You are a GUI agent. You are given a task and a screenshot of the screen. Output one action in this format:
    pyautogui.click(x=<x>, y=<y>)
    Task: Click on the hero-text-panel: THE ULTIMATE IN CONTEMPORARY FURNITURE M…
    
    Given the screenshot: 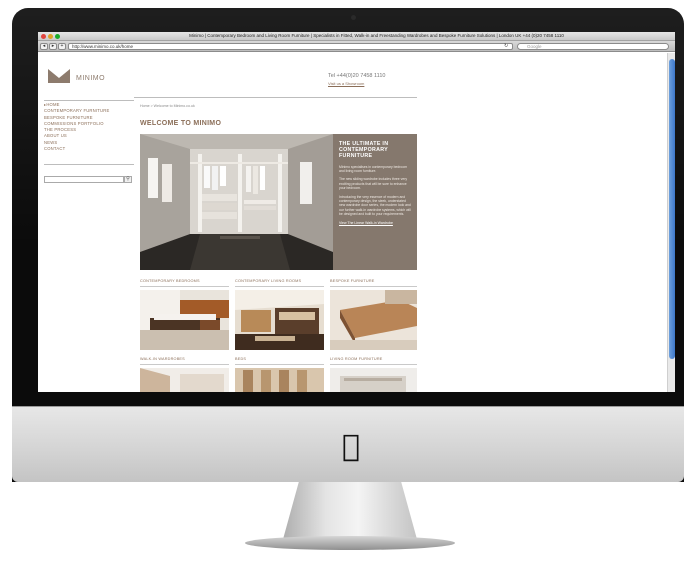 What is the action you would take?
    pyautogui.click(x=375, y=202)
    